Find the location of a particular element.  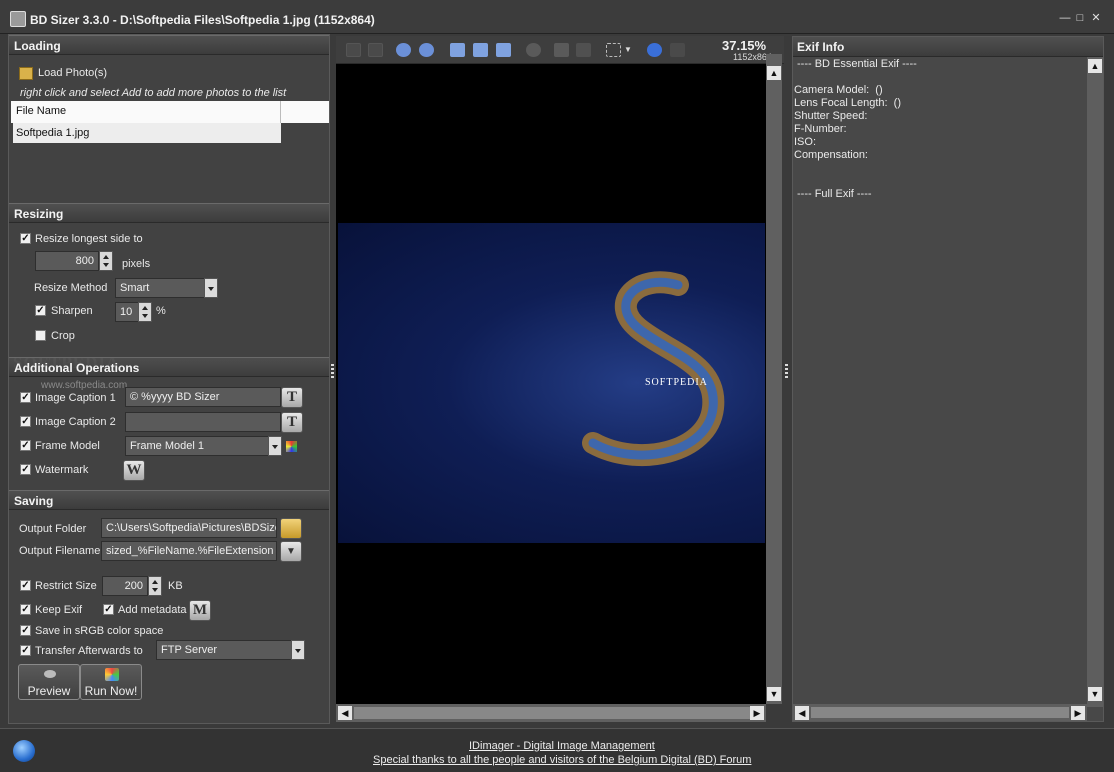

resize-longest-checkbox: ✓ is located at coordinates (25, 238).